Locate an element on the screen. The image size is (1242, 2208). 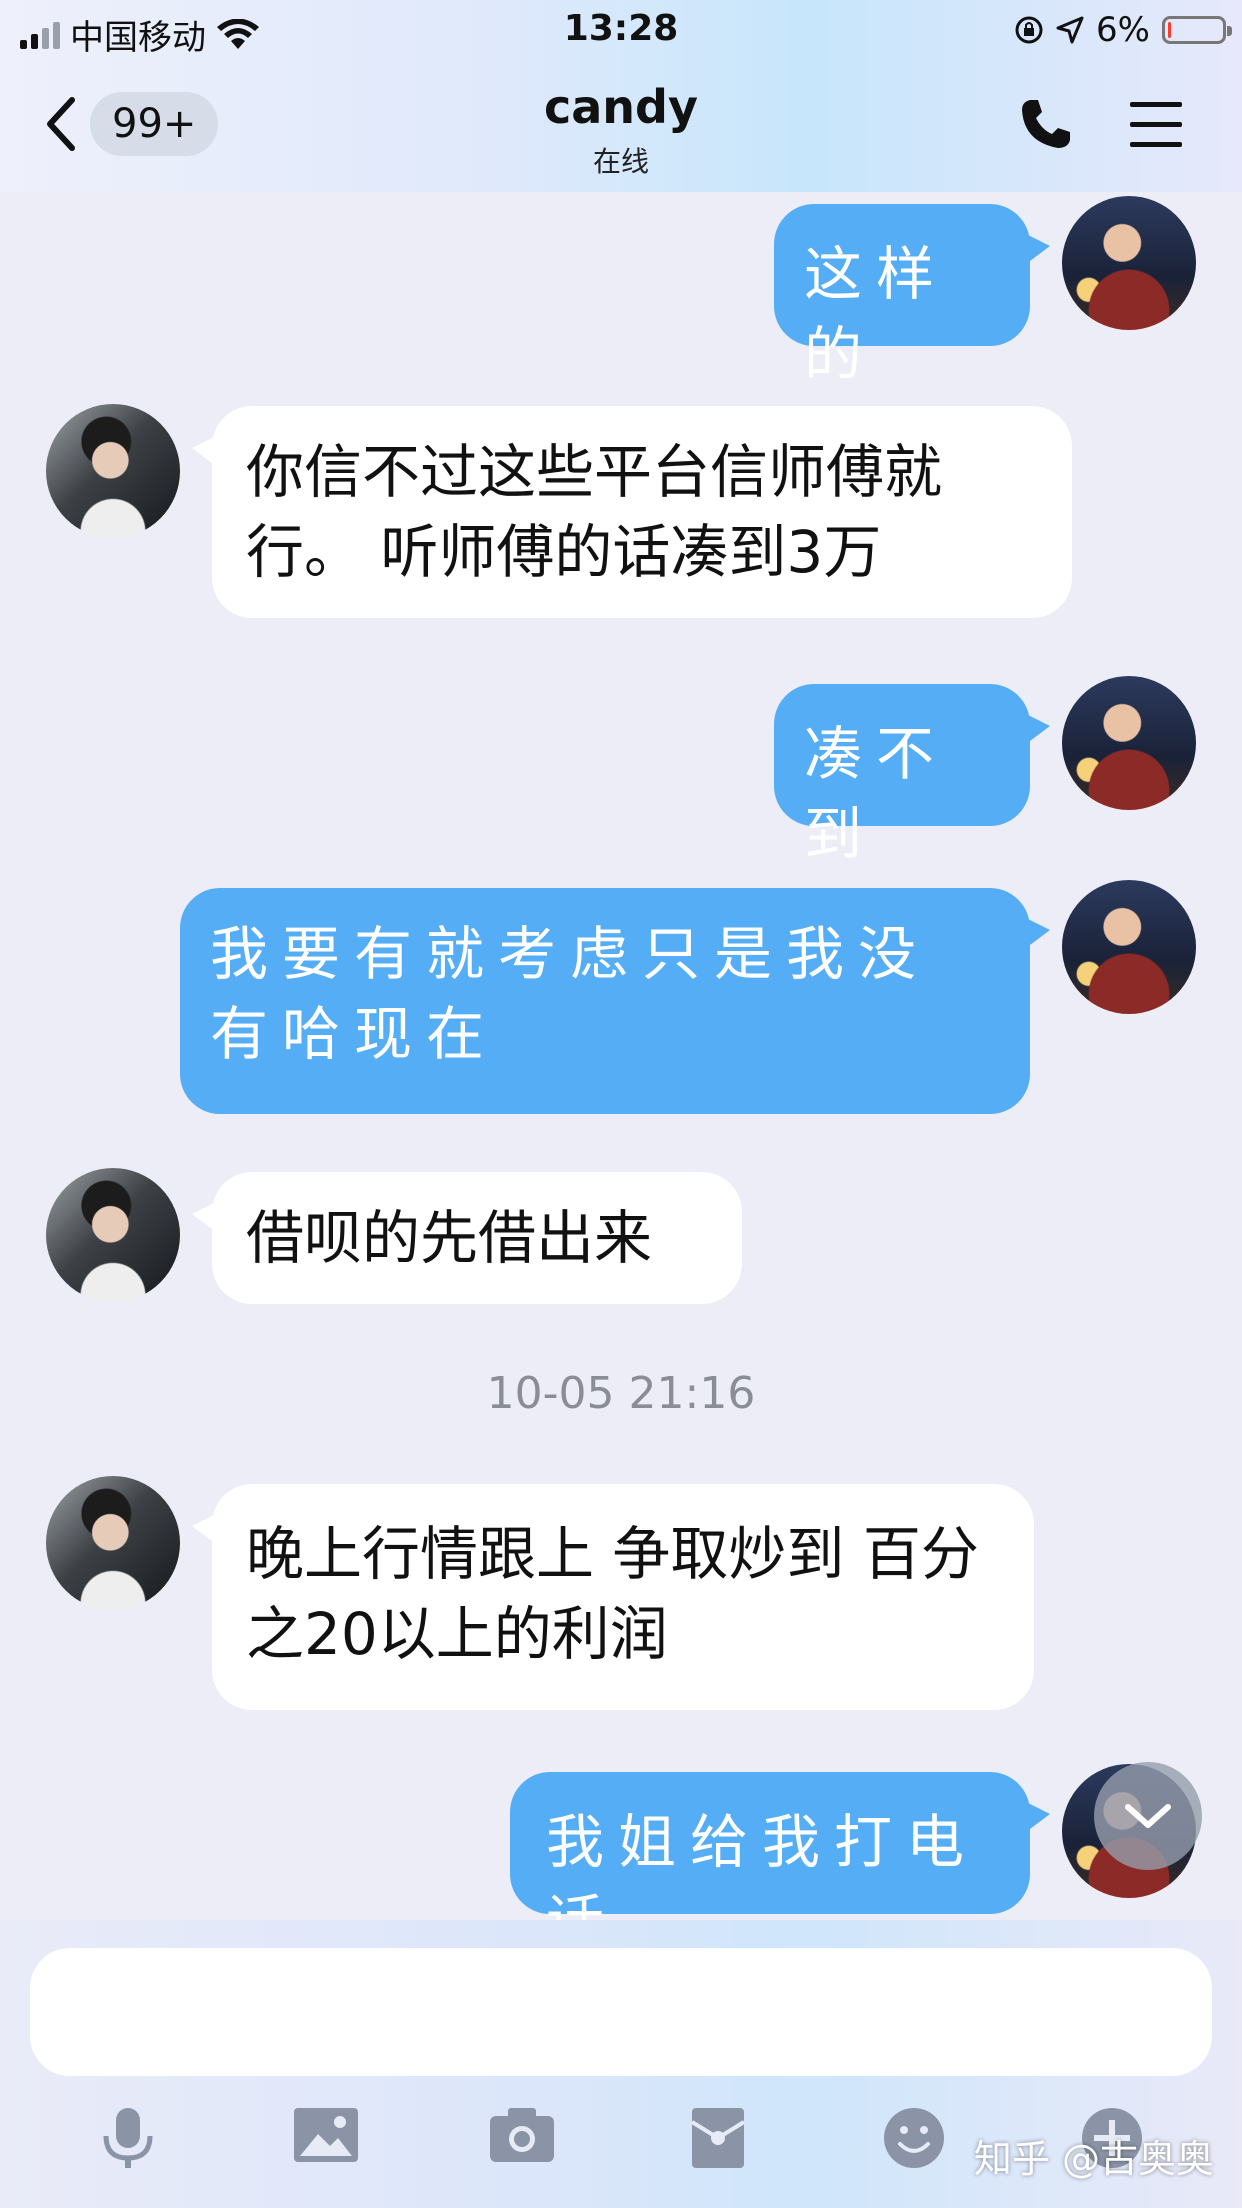
status-right-group: 6% is located at coordinates (1123, 30).